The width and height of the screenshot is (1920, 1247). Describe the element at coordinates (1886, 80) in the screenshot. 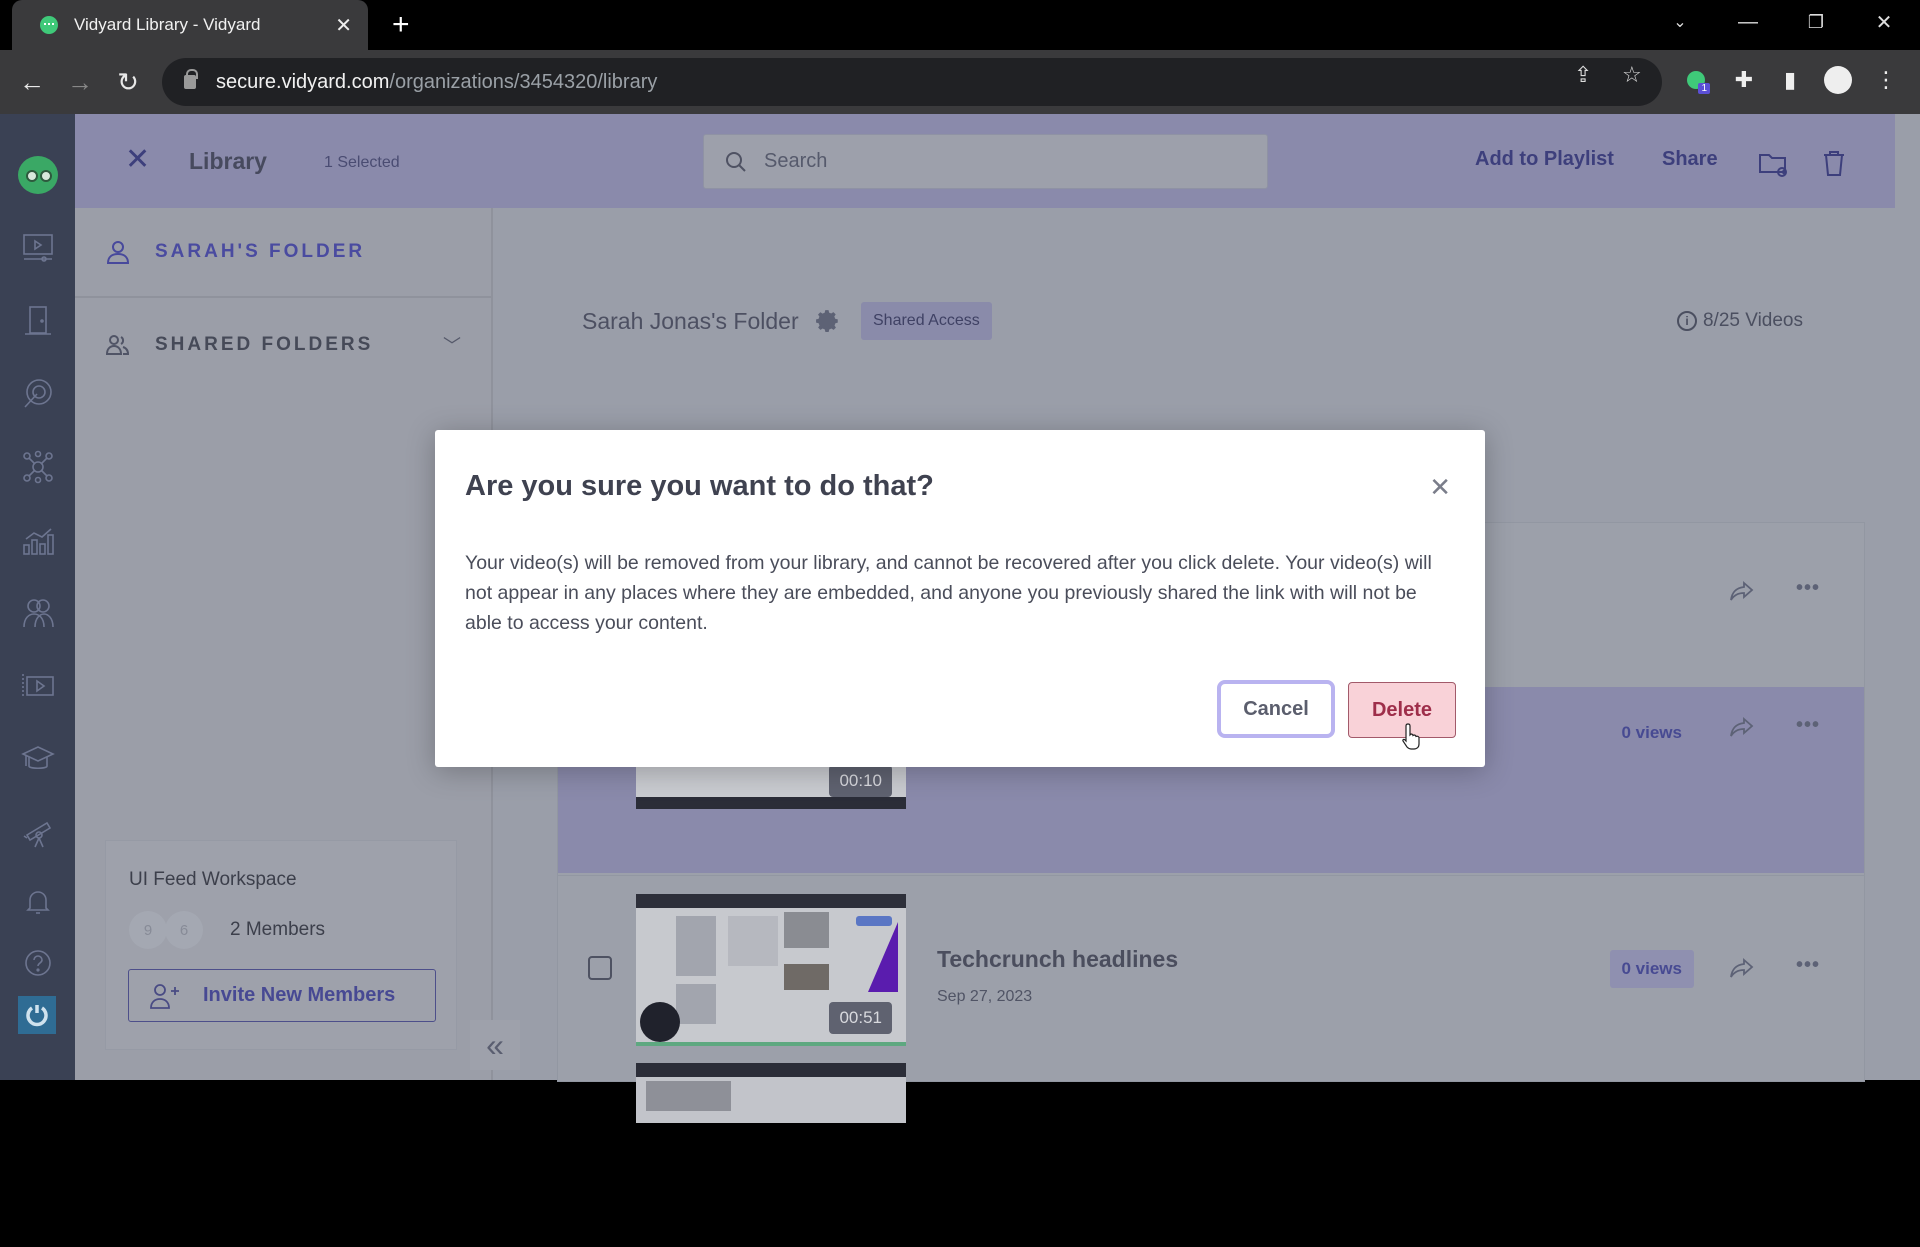

I see `browser-menu-icon: ⋮` at that location.